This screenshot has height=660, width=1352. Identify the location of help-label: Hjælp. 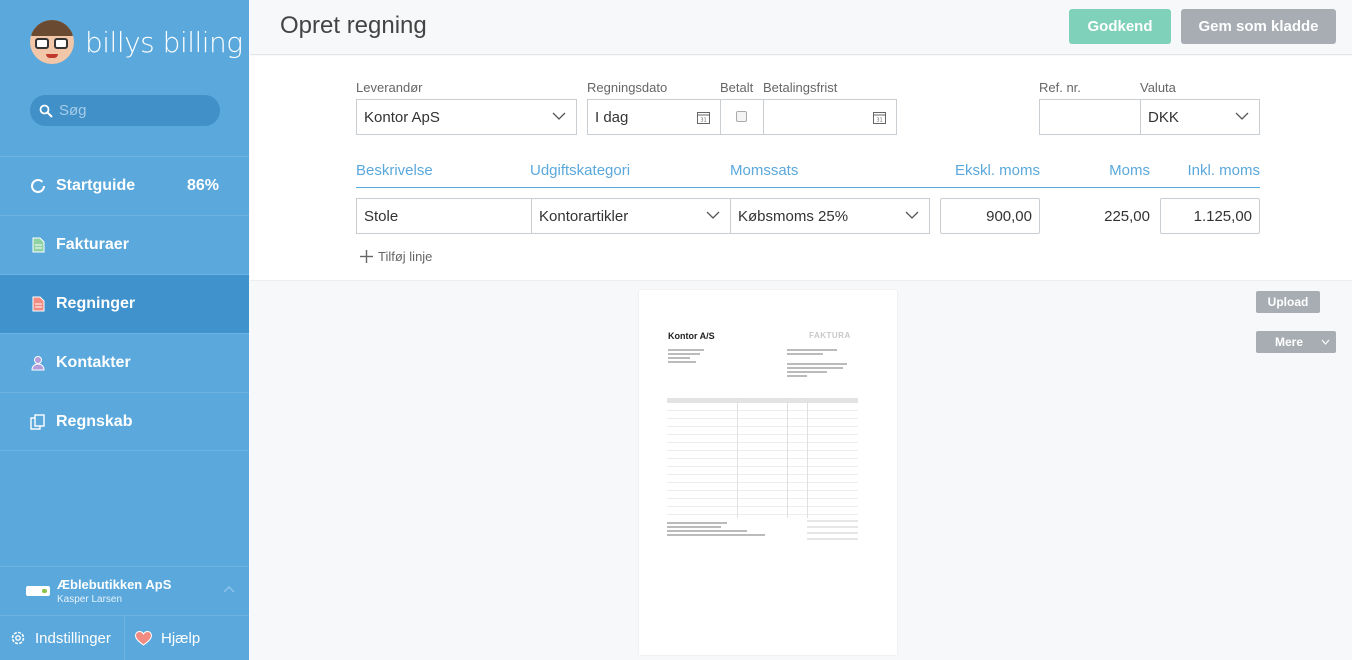
(181, 638).